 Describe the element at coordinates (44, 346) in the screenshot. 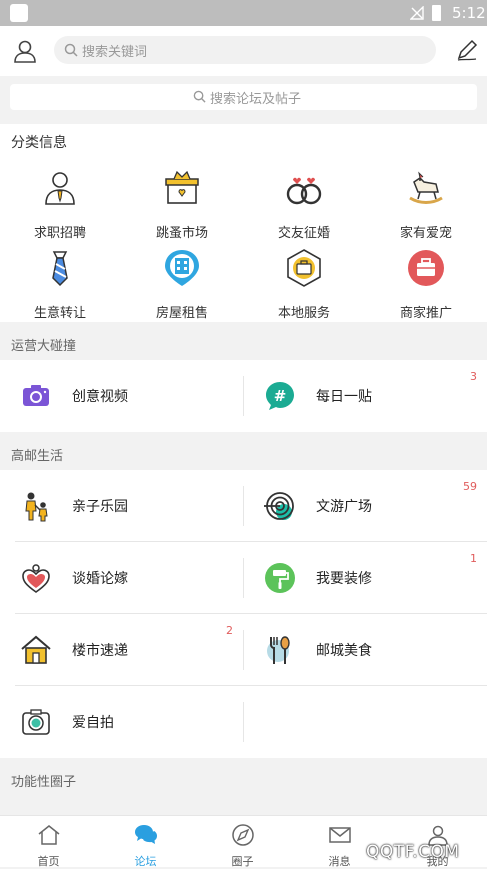

I see `group-title-operation: 运营大碰撞` at that location.